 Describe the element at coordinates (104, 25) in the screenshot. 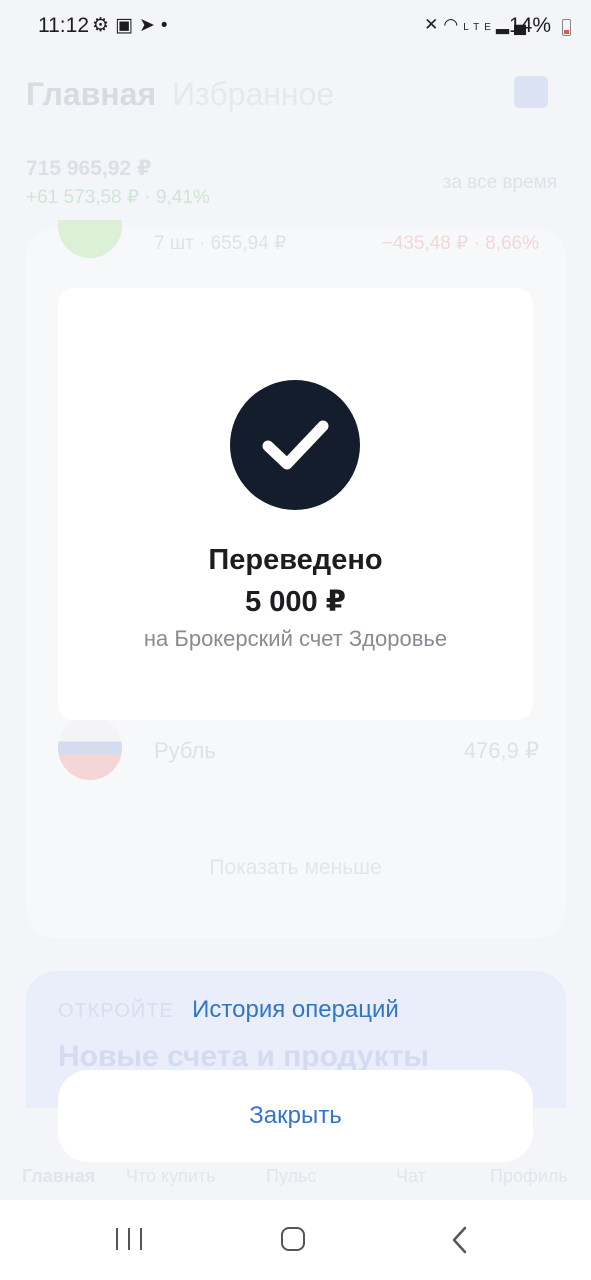

I see `gear-icon: ⚙` at that location.